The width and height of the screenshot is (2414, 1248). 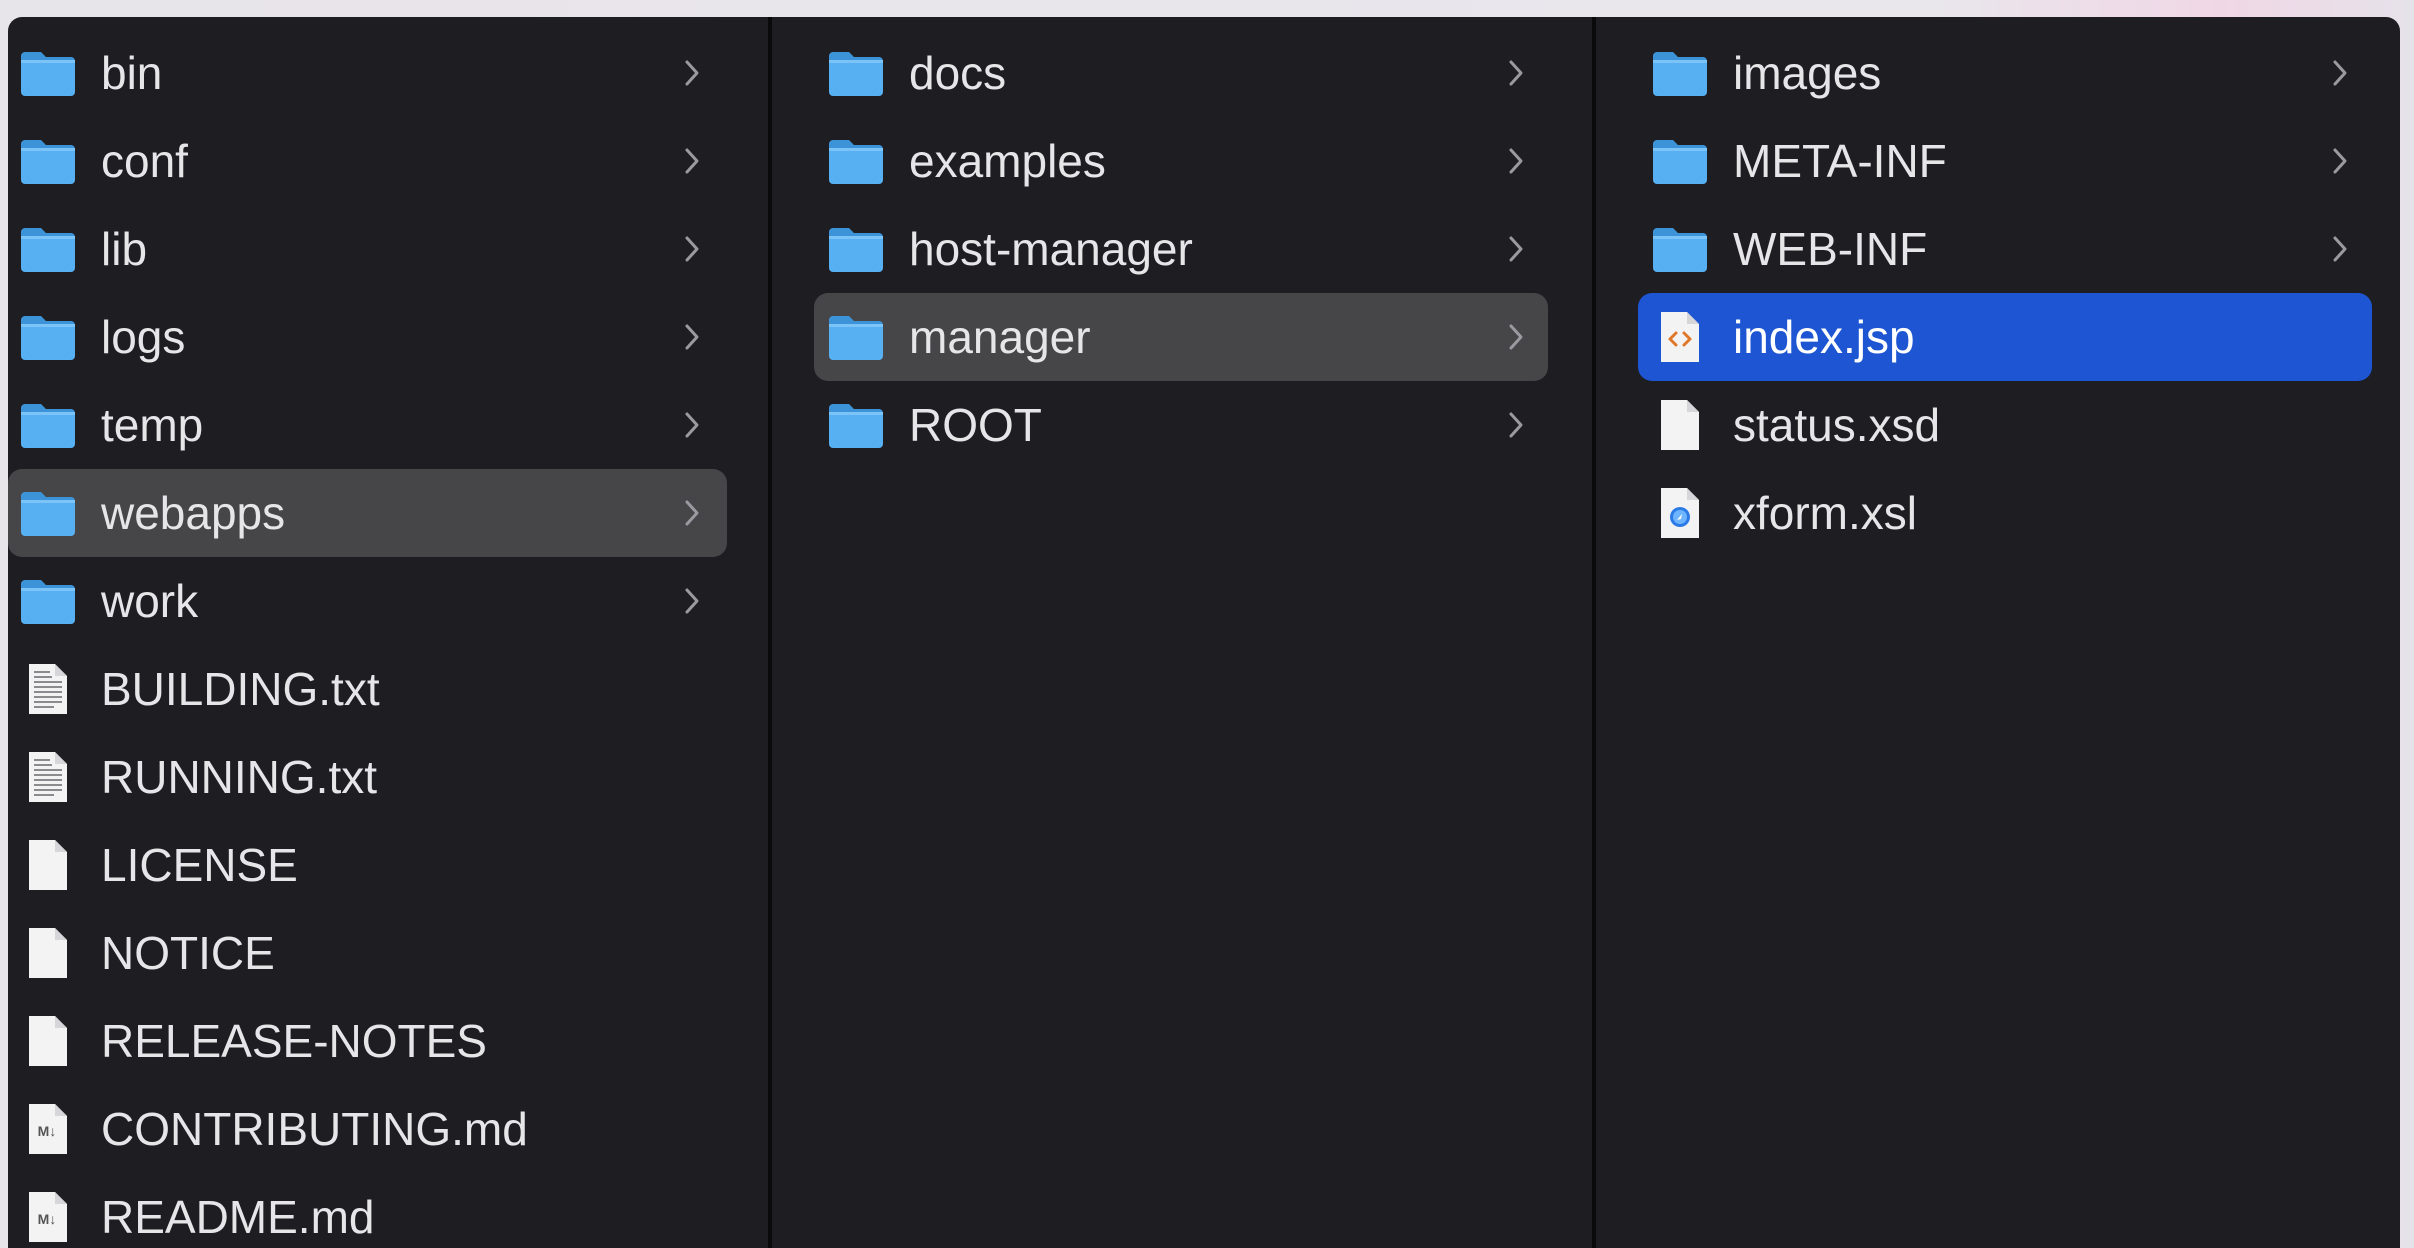 What do you see at coordinates (193, 513) in the screenshot?
I see `item-label: webapps` at bounding box center [193, 513].